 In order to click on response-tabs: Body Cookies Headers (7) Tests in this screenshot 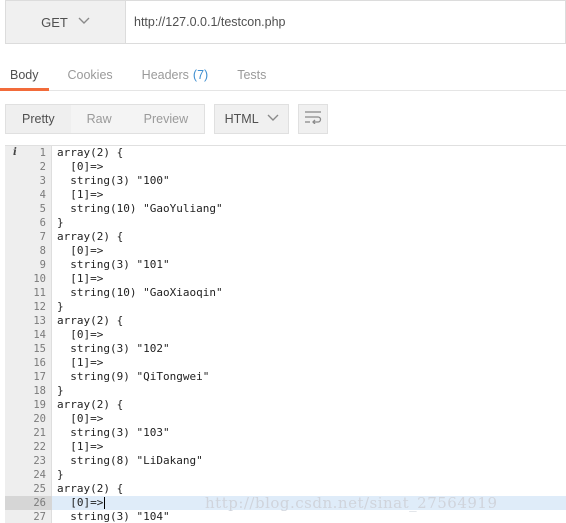, I will do `click(283, 76)`.